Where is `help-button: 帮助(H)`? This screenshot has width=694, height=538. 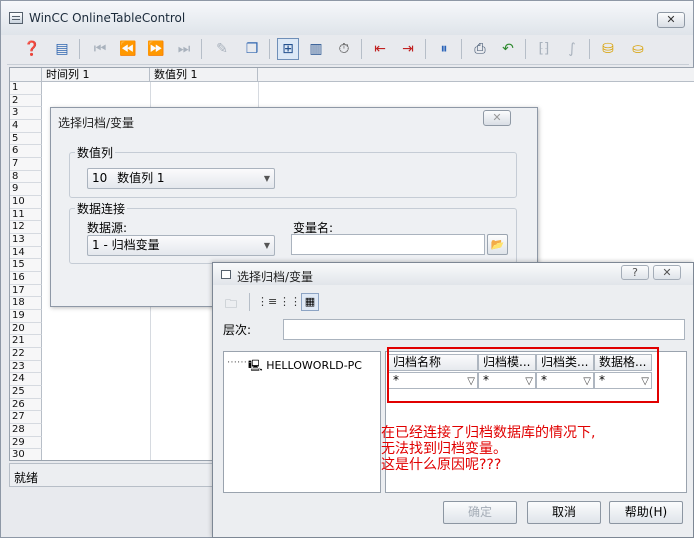
help-button: 帮助(H) is located at coordinates (646, 512).